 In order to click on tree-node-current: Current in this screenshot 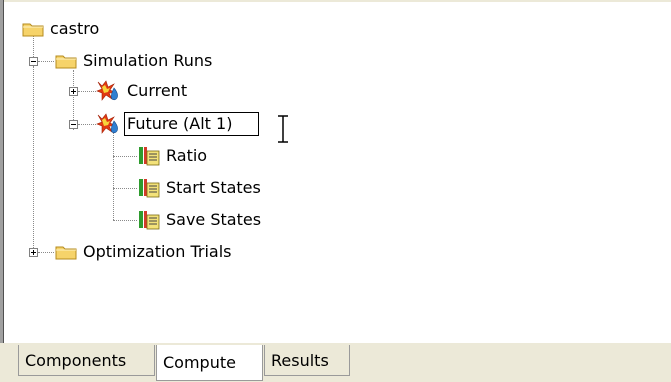, I will do `click(143, 91)`.